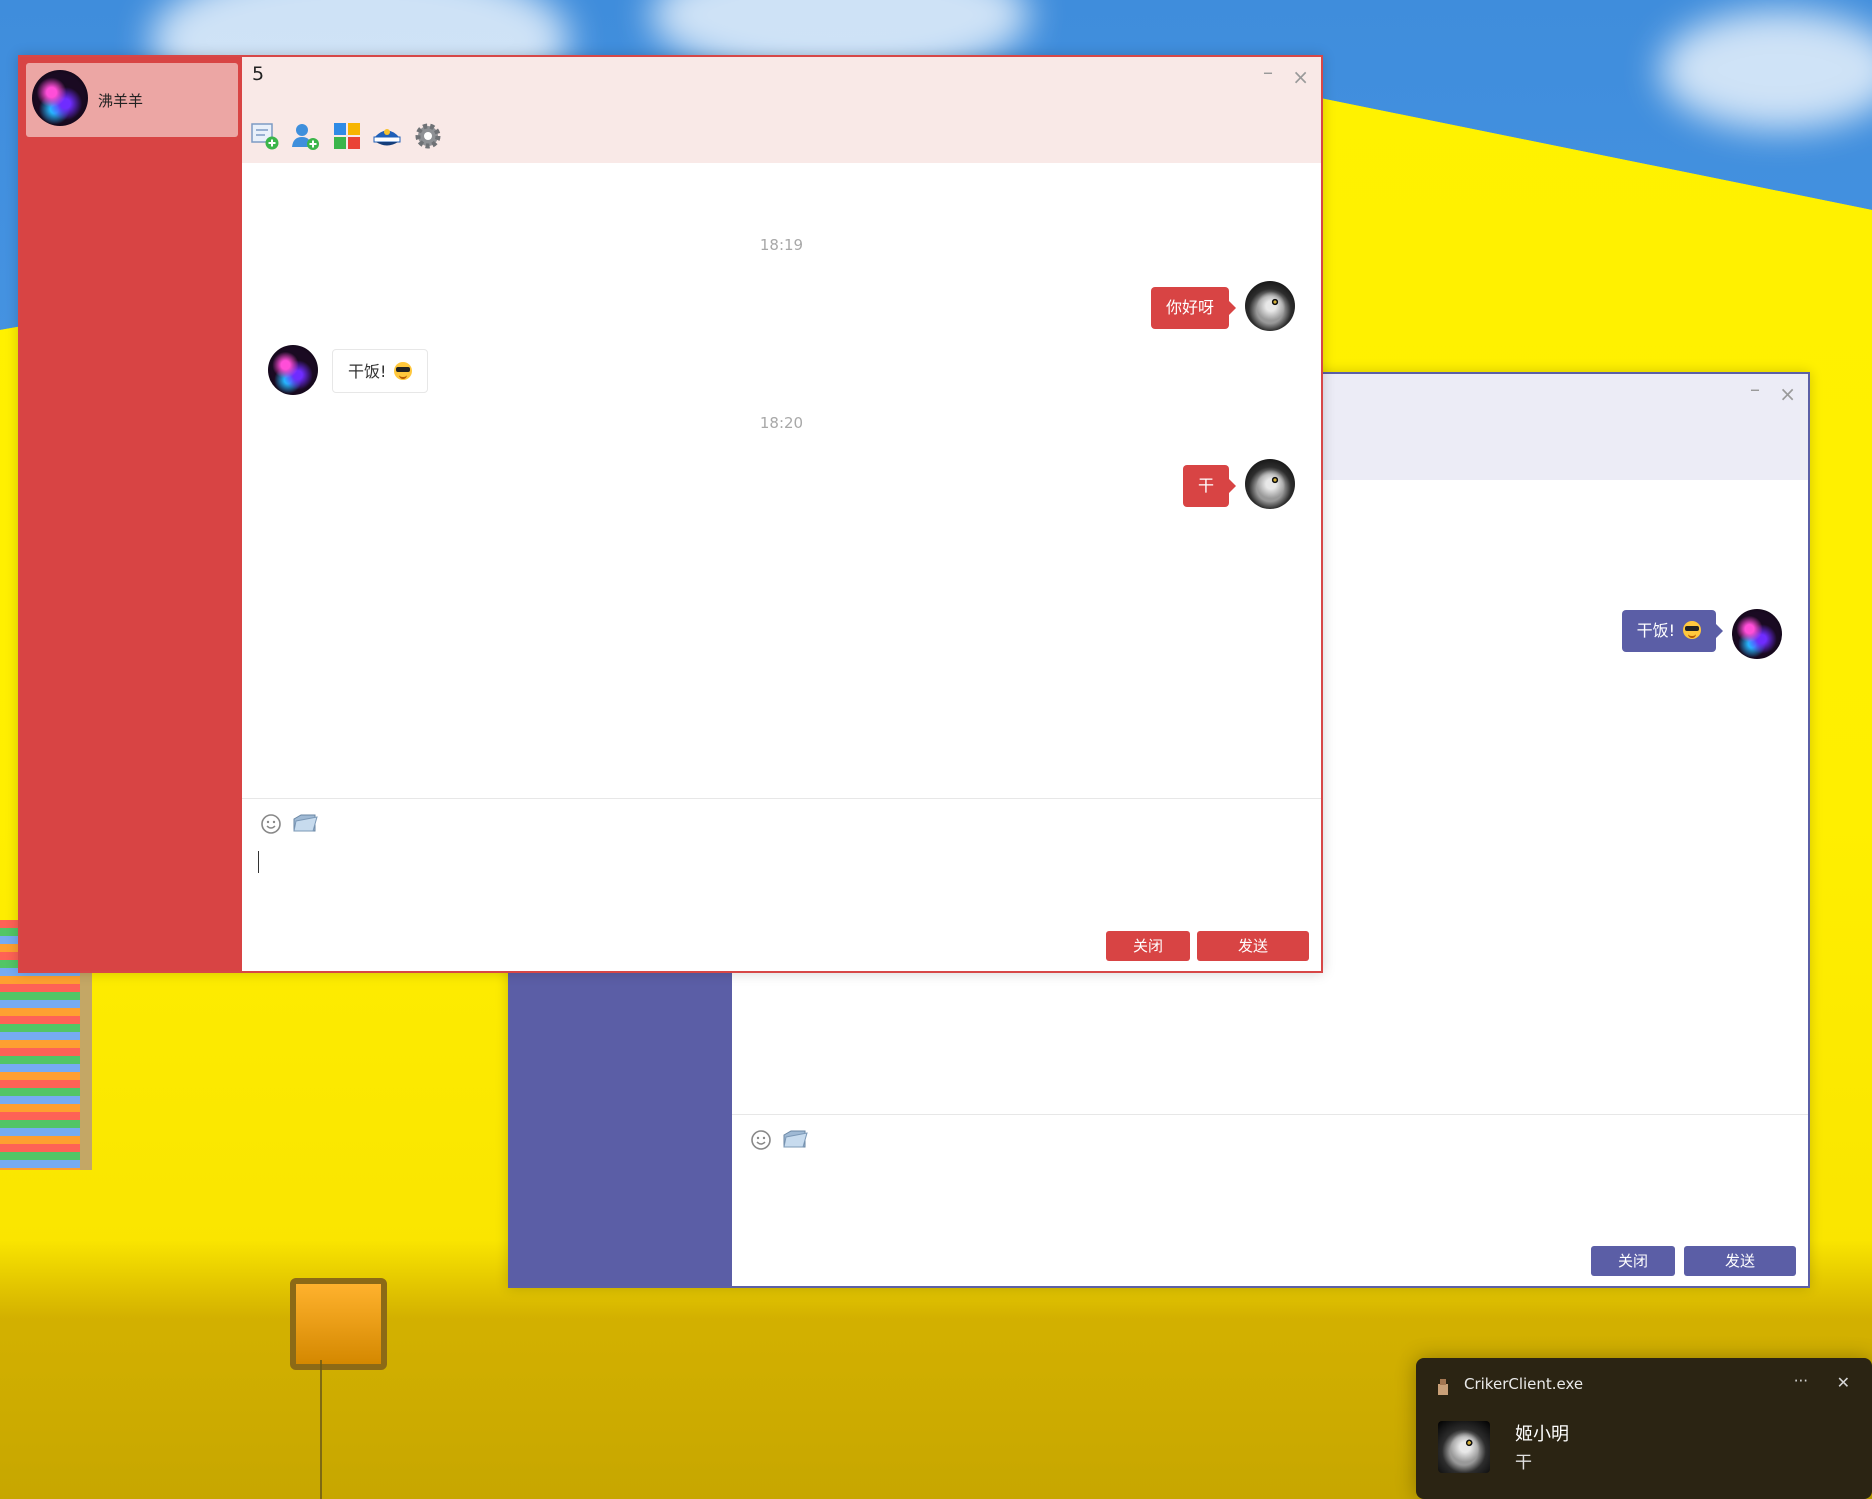 This screenshot has height=1499, width=1872. Describe the element at coordinates (1843, 1382) in the screenshot. I see `dismiss-notification-button: ✕` at that location.